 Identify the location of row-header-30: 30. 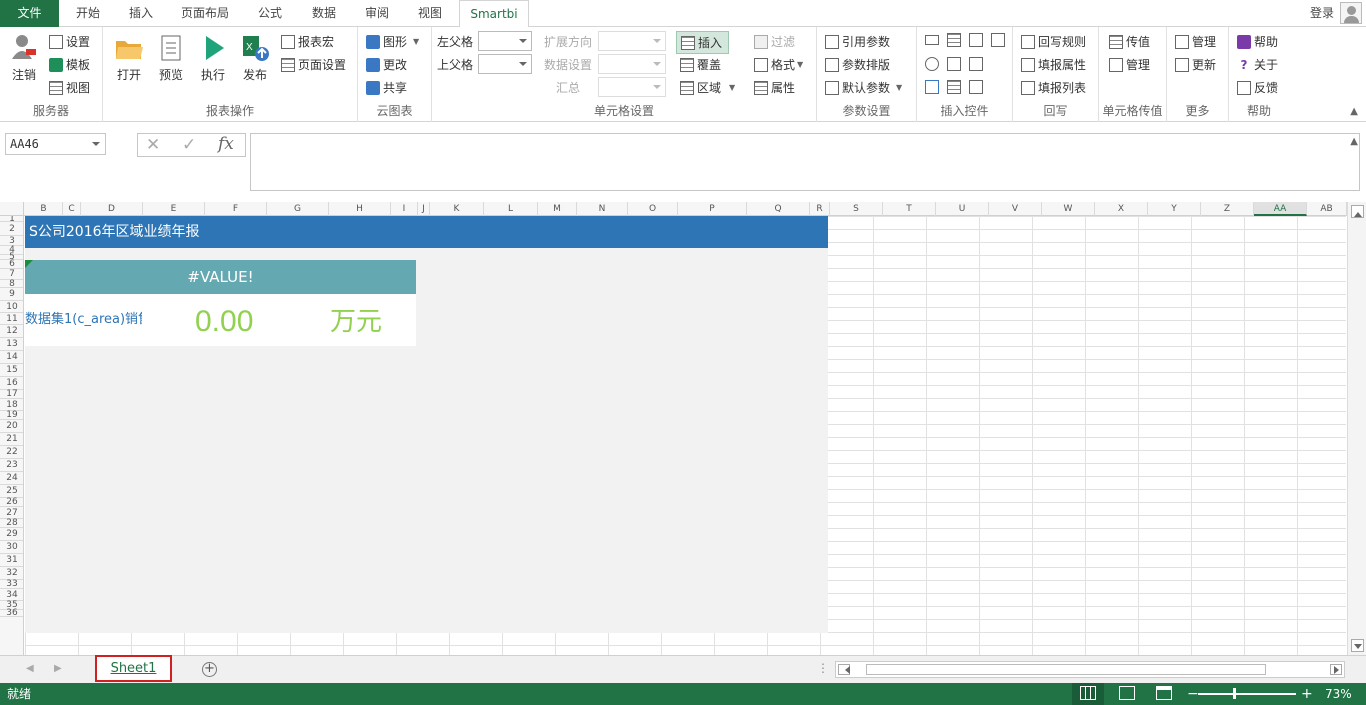
(11, 547).